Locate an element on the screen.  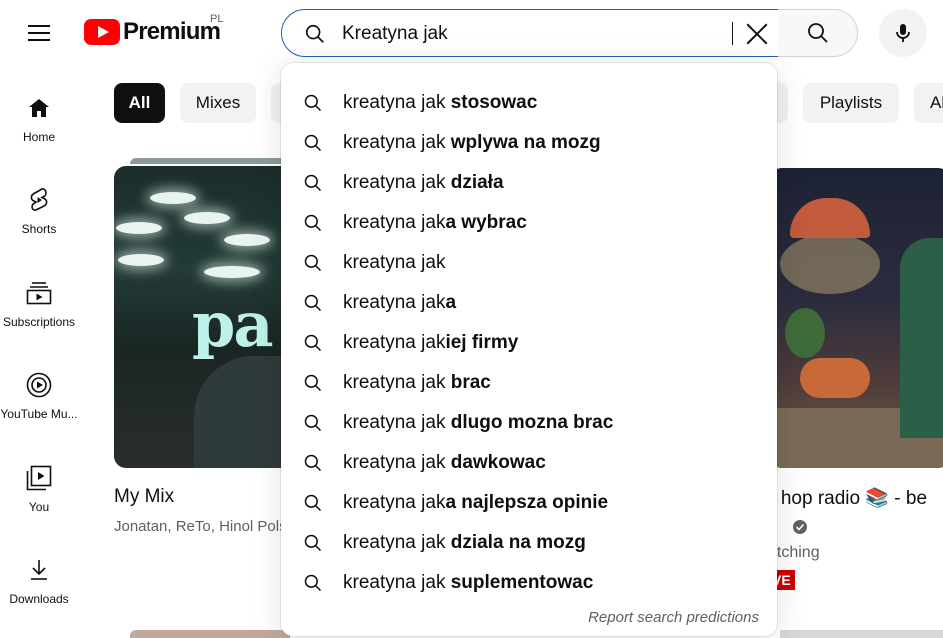
suggestion-text: kreatyna jak wplywa na mozg is located at coordinates (472, 143).